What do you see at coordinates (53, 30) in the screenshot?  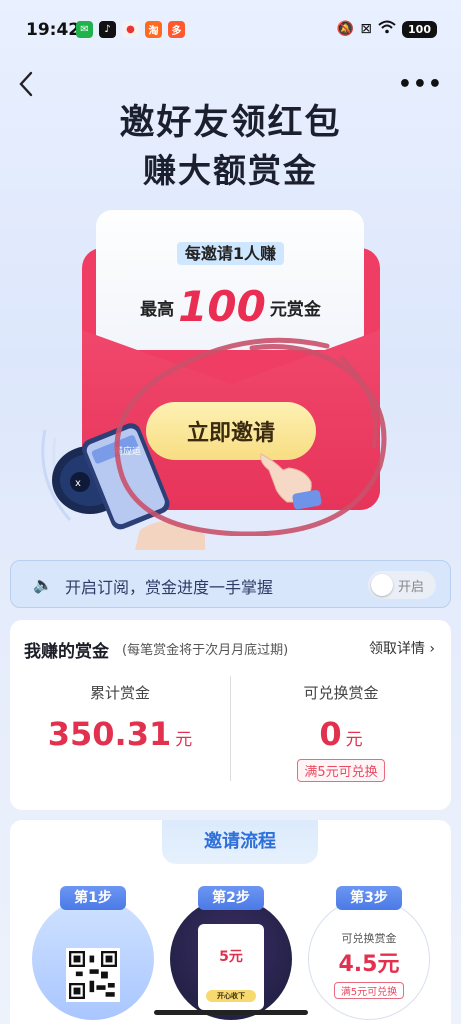 I see `clock: 19:42` at bounding box center [53, 30].